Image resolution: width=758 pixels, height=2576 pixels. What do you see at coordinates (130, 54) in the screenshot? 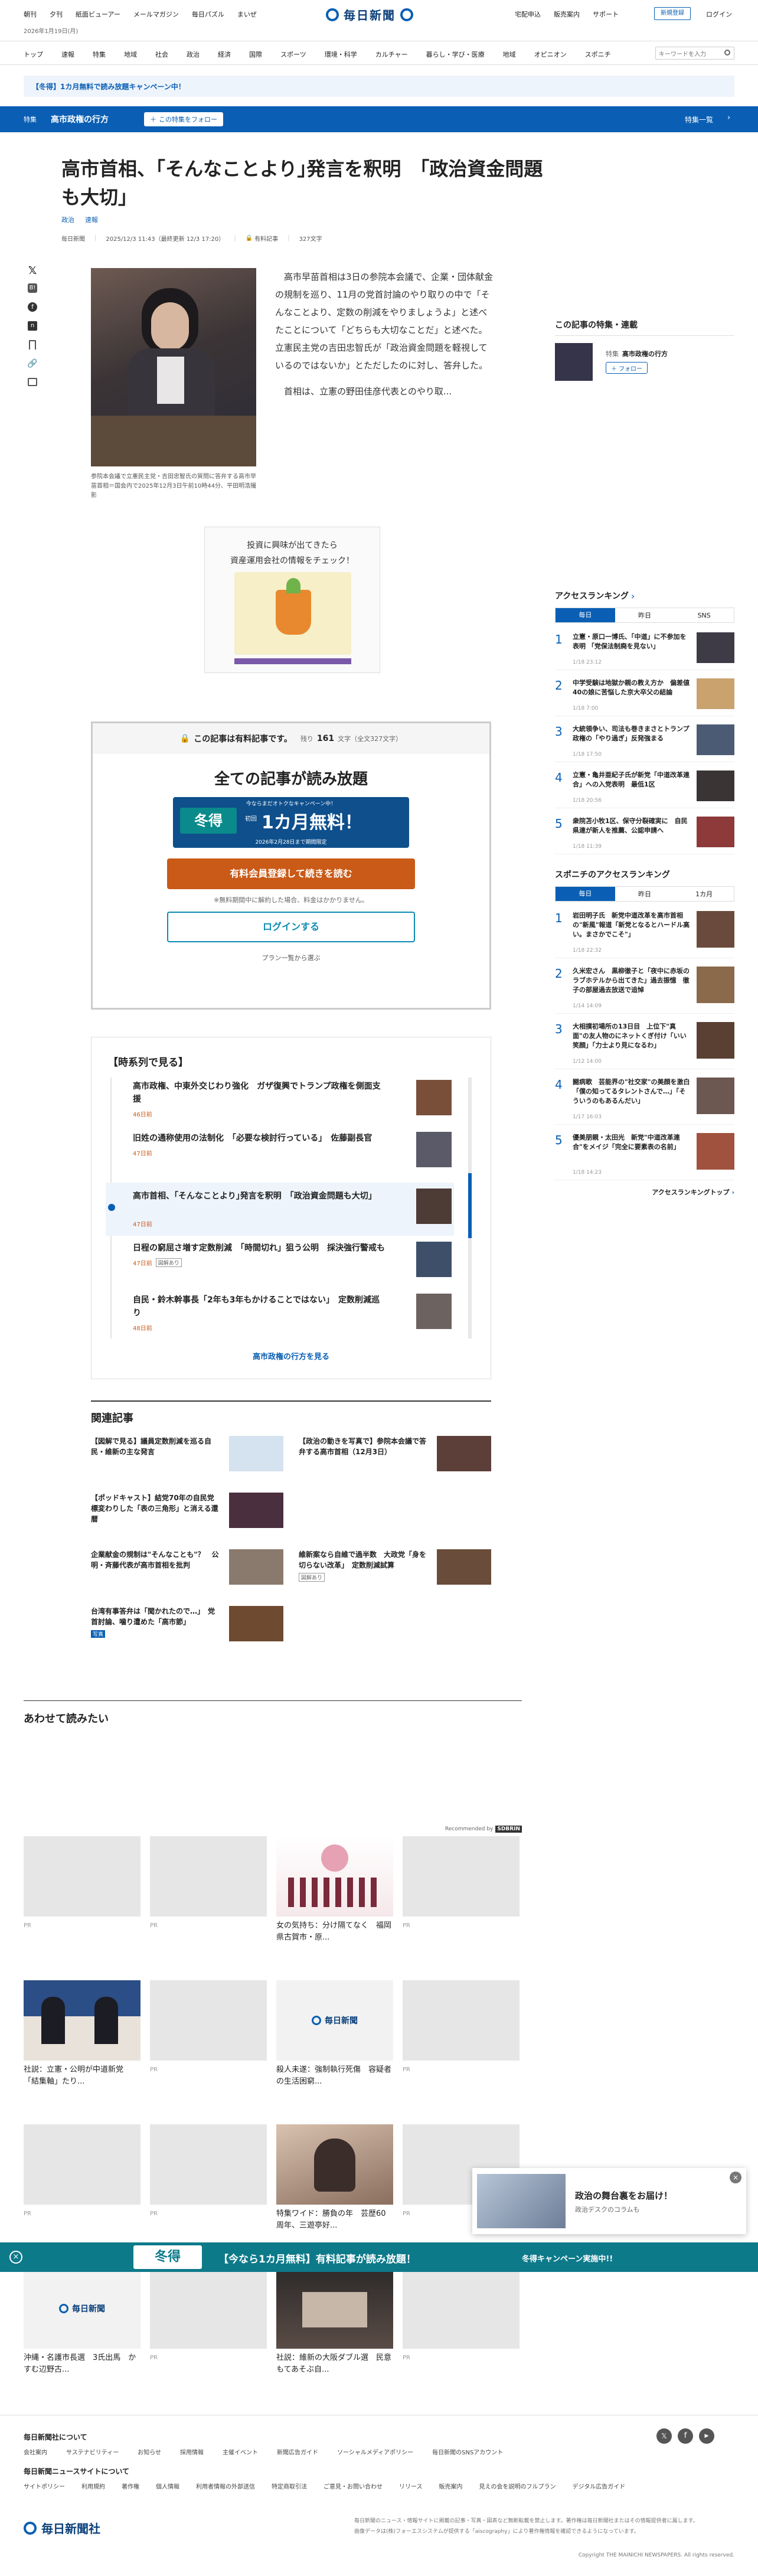
I see `cat-chiiki: 地域` at bounding box center [130, 54].